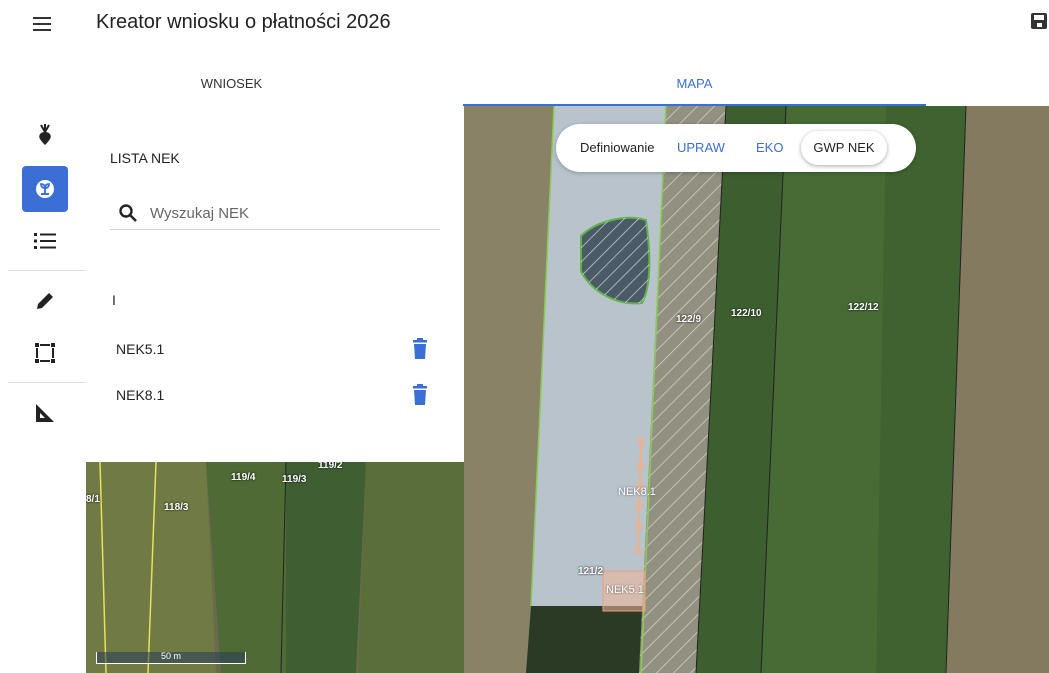 The width and height of the screenshot is (1049, 673). What do you see at coordinates (140, 395) in the screenshot?
I see `nek-item-label: NEK8.1` at bounding box center [140, 395].